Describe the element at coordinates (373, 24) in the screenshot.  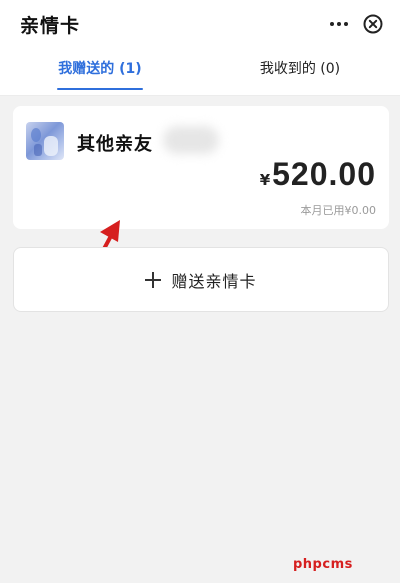
I see `close-circle-icon` at that location.